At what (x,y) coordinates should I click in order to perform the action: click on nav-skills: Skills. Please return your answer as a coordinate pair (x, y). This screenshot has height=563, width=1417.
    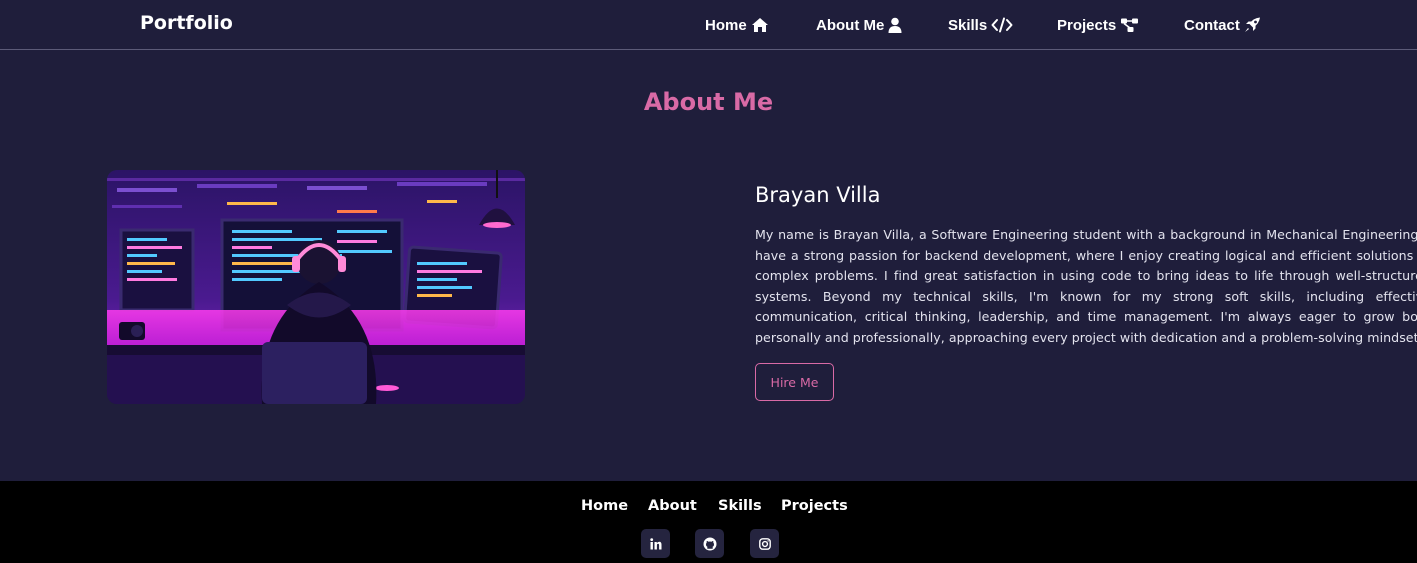
    Looking at the image, I should click on (980, 25).